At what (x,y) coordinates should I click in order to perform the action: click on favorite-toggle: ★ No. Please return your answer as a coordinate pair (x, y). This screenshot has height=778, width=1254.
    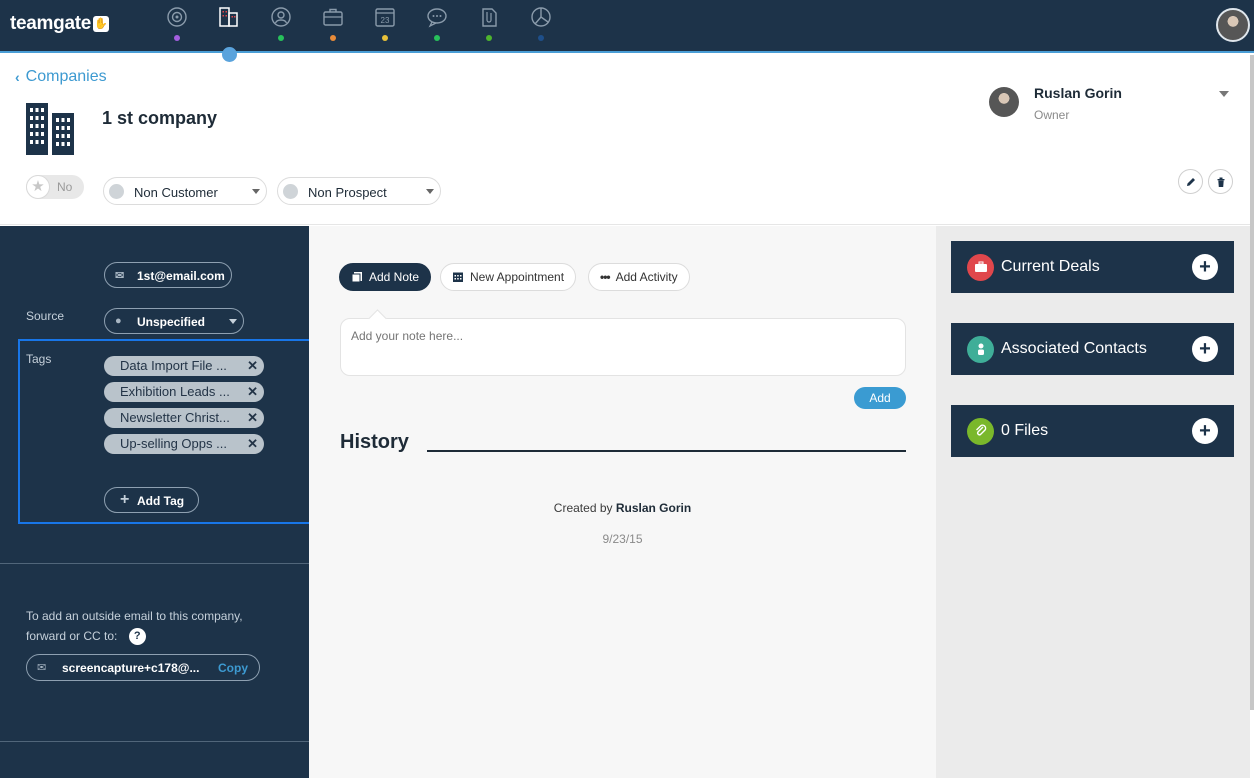
    Looking at the image, I should click on (55, 187).